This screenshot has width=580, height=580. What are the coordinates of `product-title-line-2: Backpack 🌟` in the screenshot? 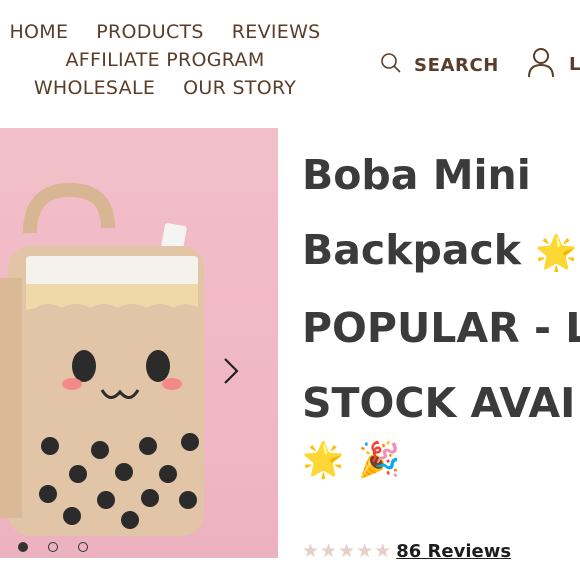 It's located at (440, 250).